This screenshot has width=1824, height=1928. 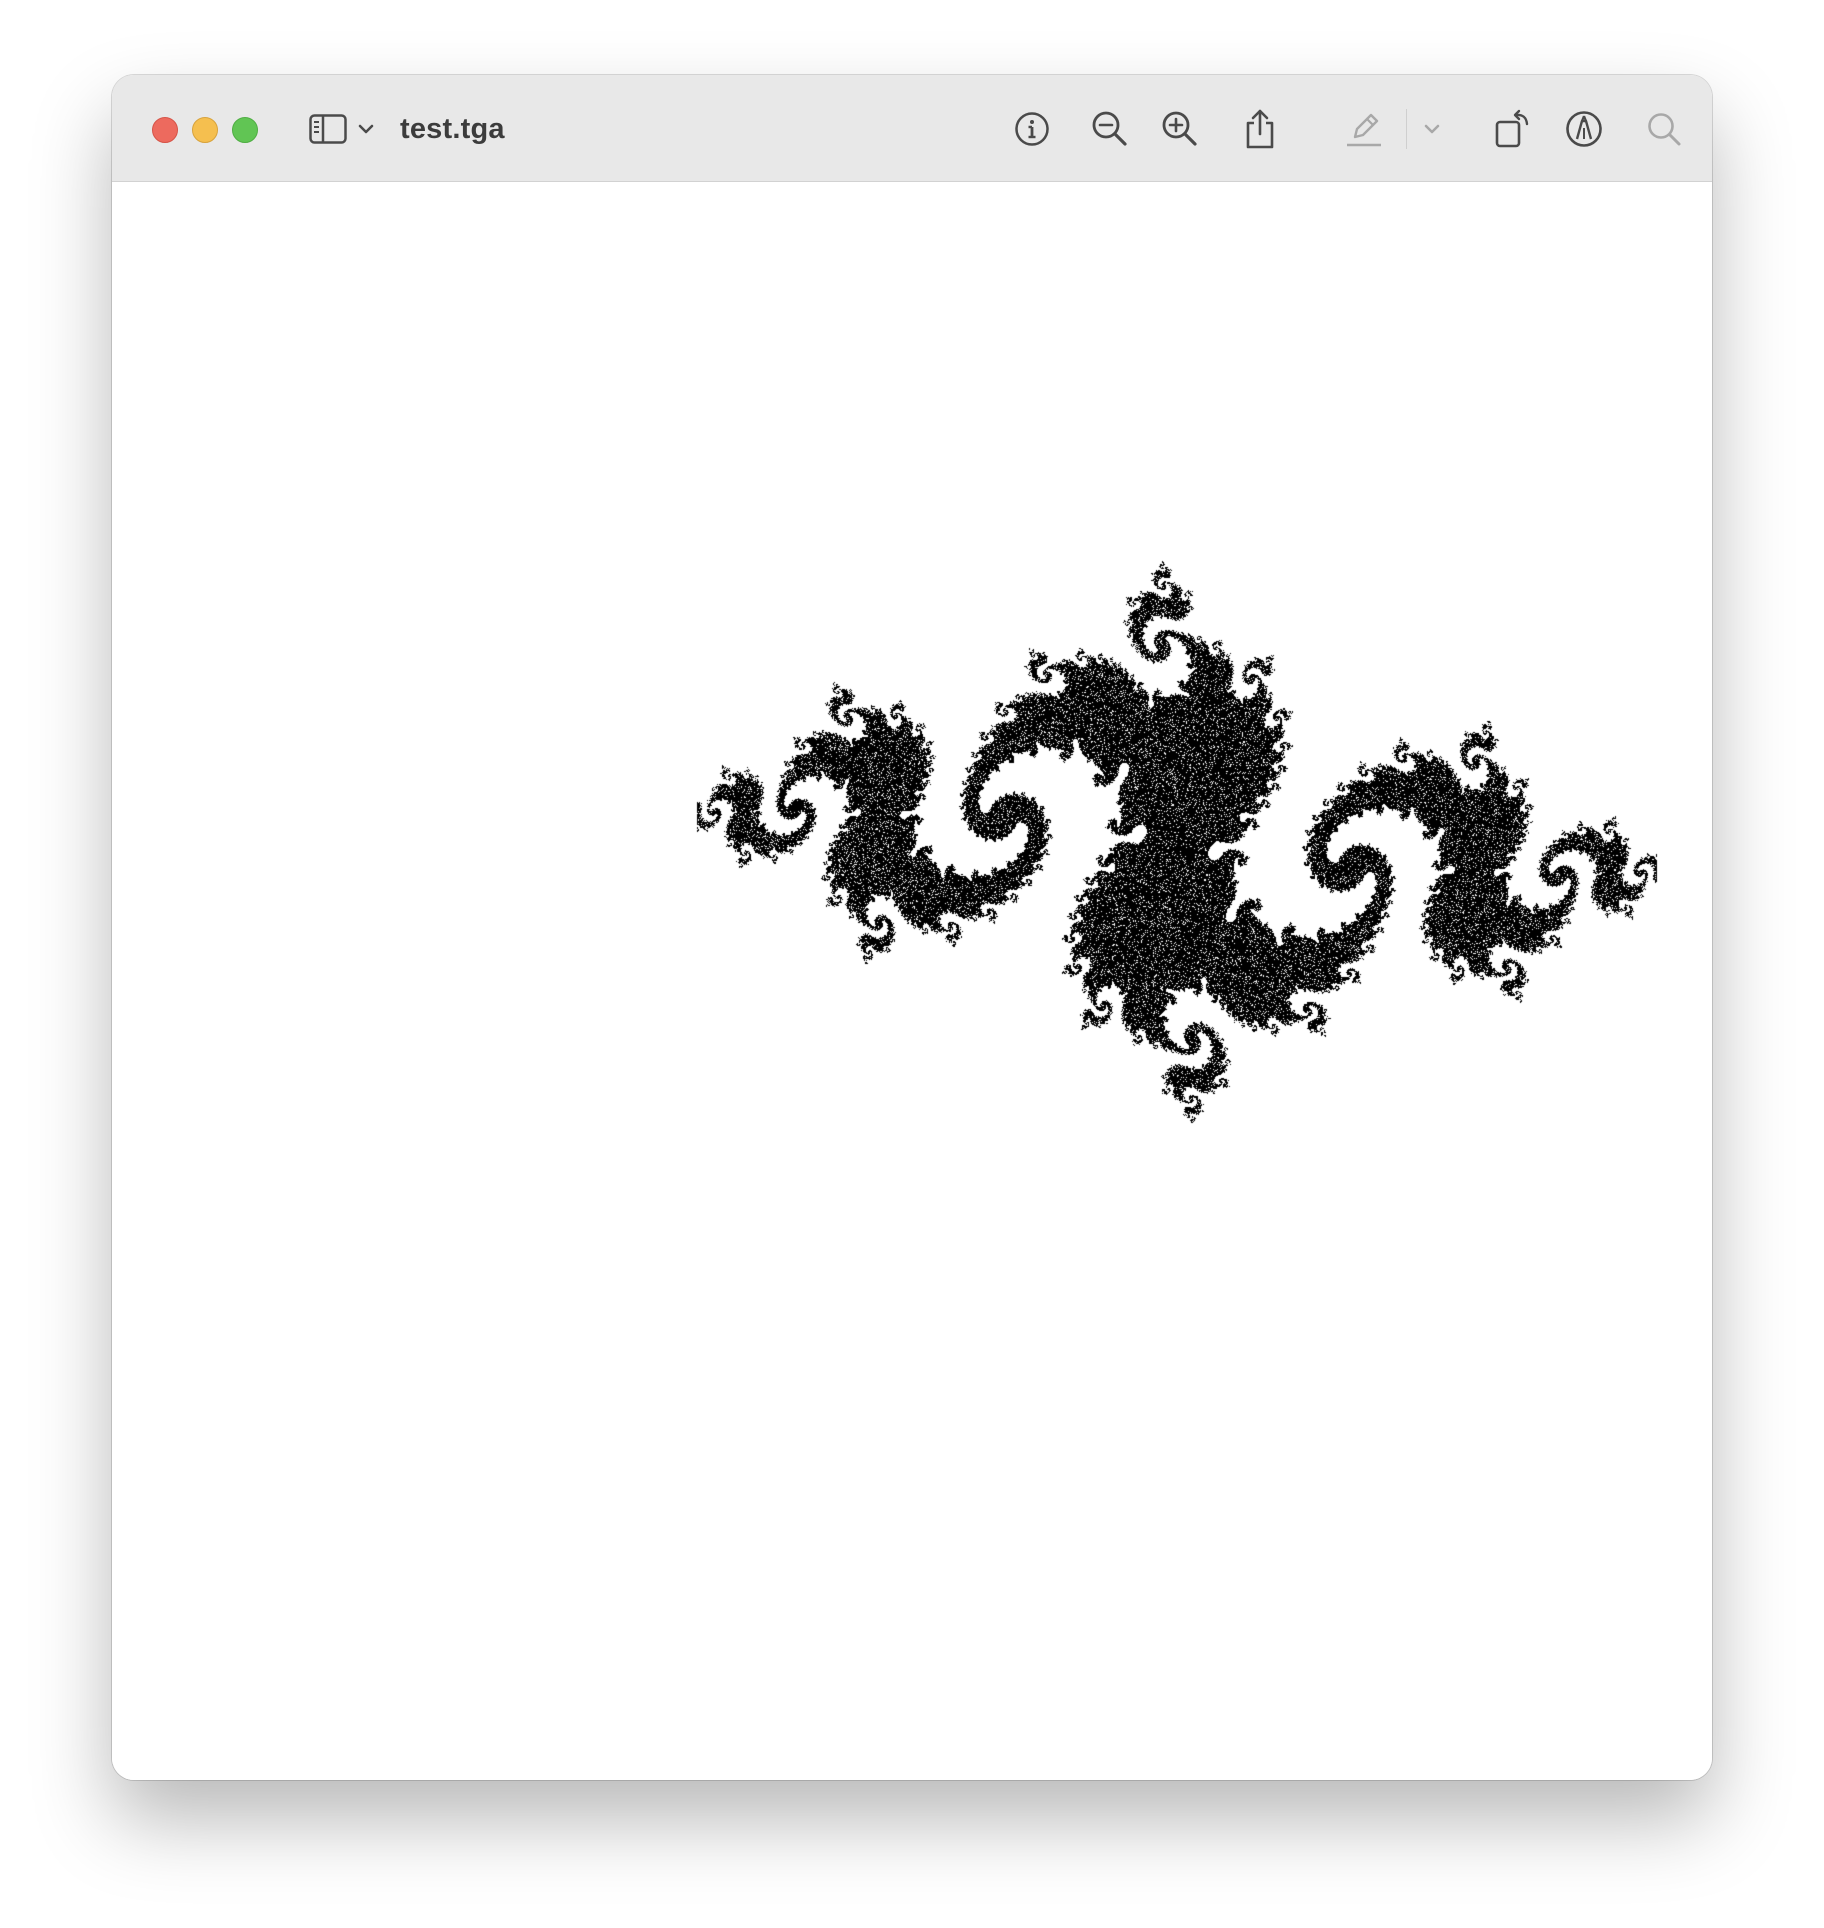 I want to click on zoom-out-icon, so click(x=1110, y=129).